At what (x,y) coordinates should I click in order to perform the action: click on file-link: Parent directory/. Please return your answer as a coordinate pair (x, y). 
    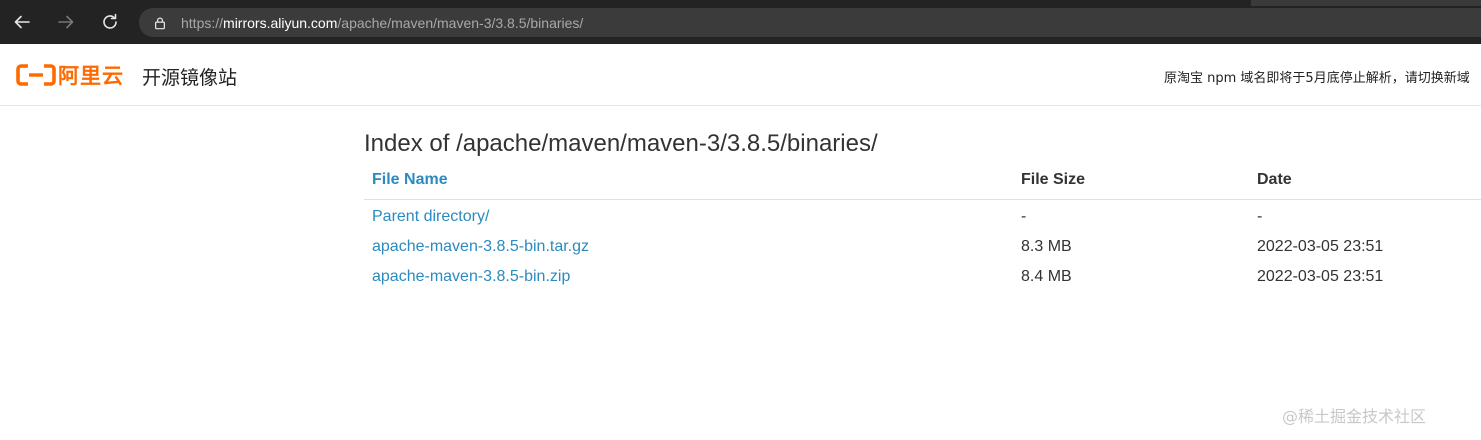
    Looking at the image, I should click on (430, 217).